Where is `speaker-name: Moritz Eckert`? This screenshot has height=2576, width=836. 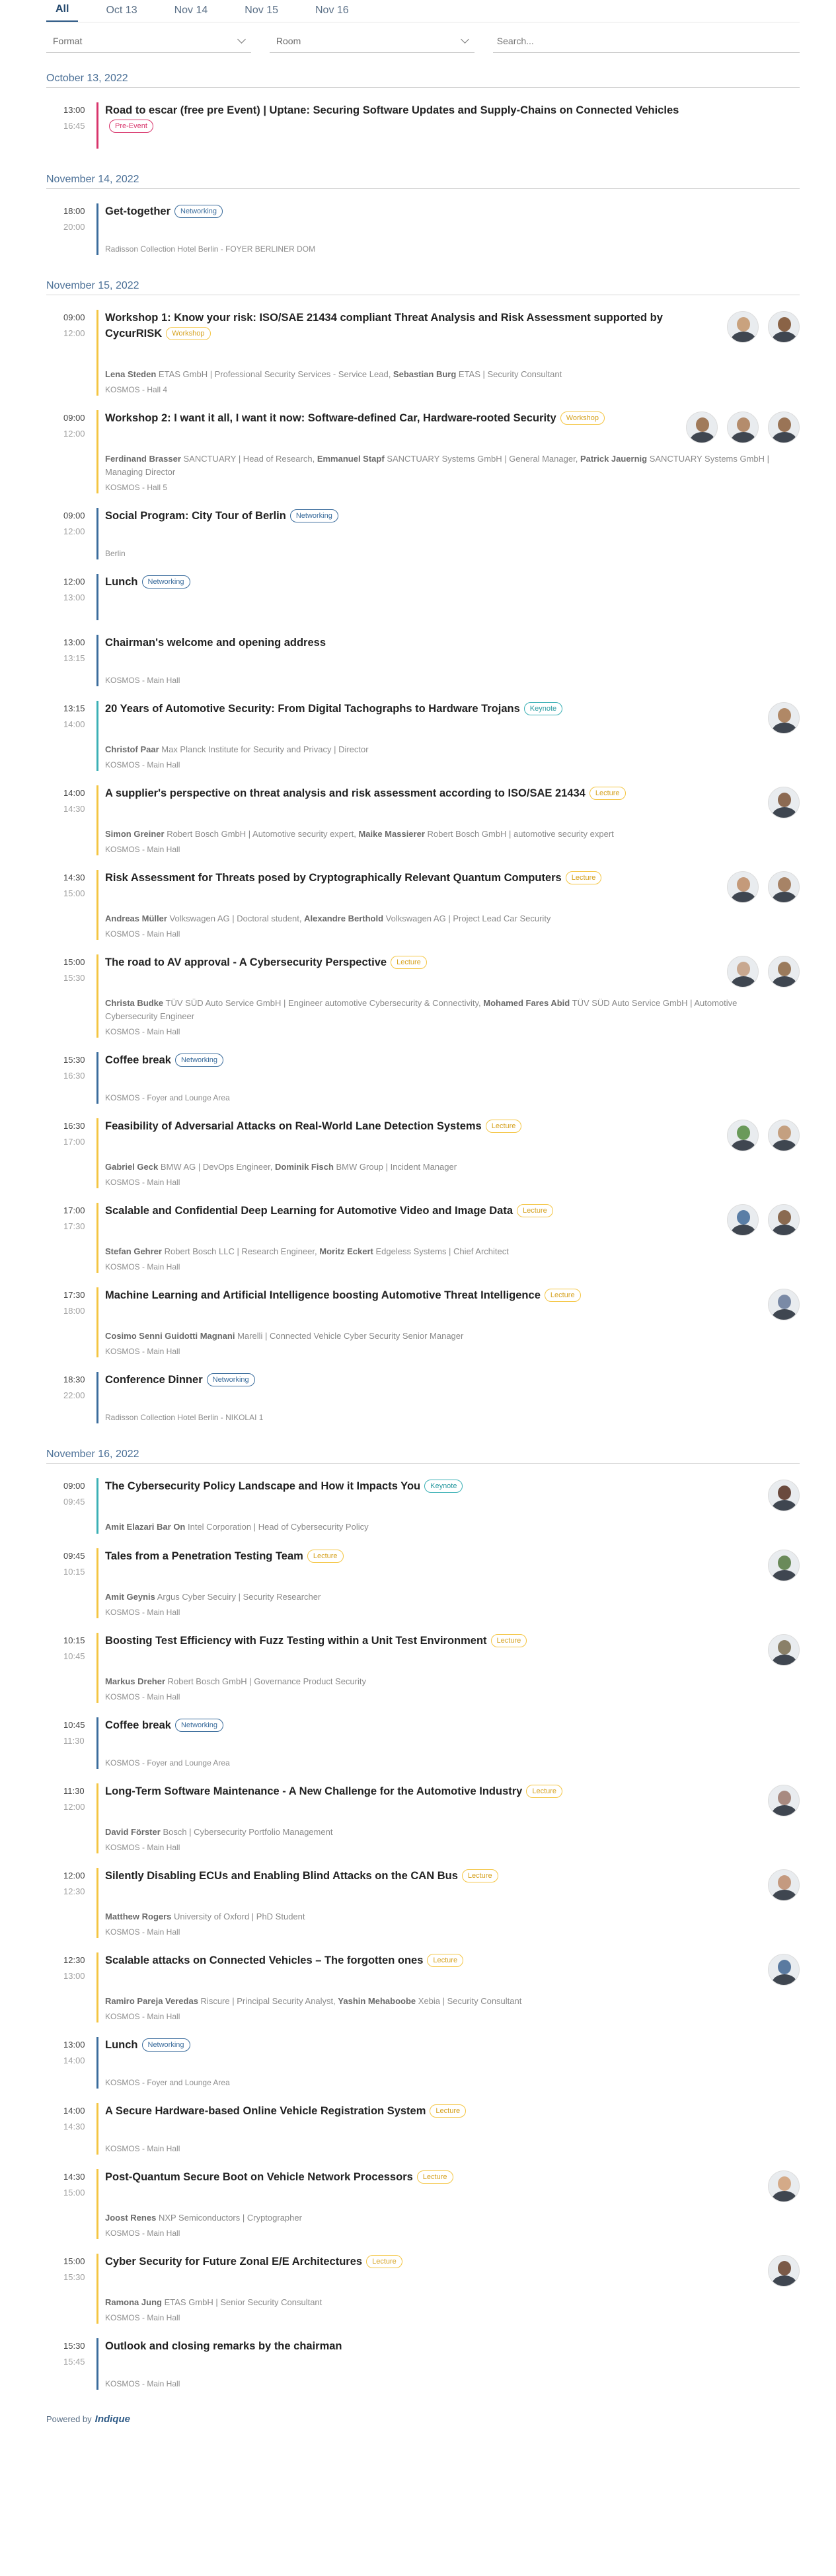
speaker-name: Moritz Eckert is located at coordinates (346, 1251).